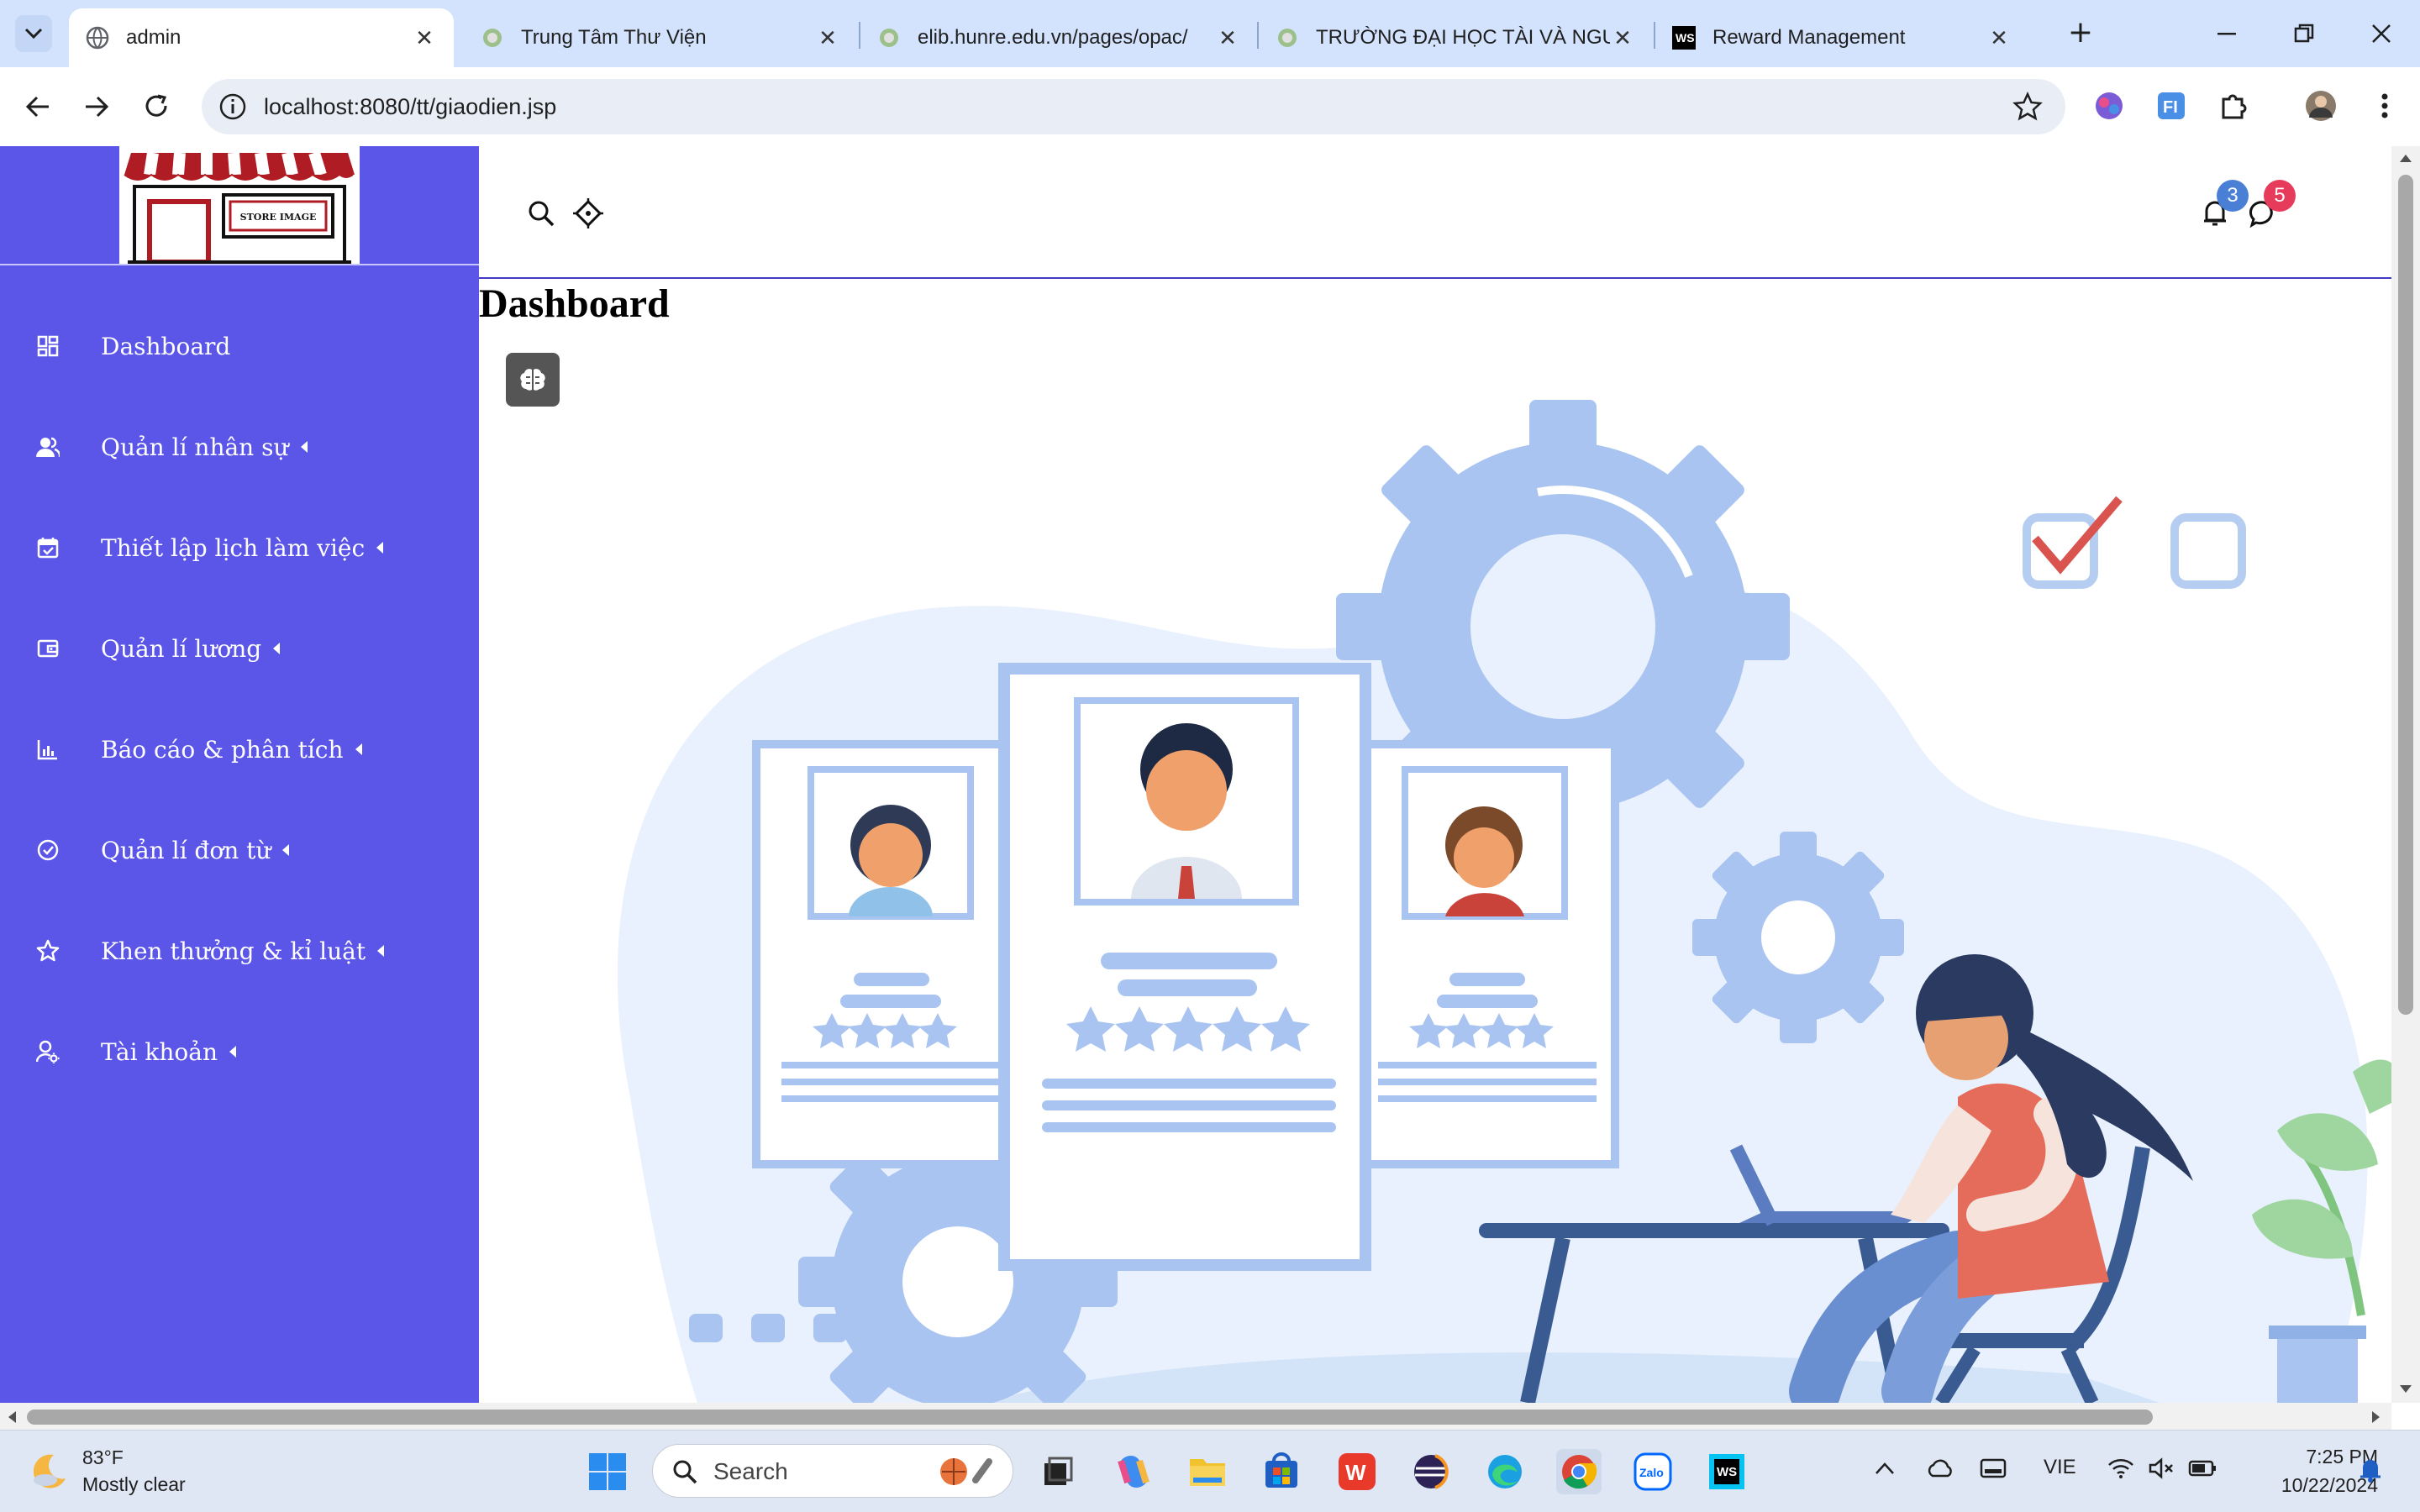  I want to click on weather-temperature: 83°F, so click(103, 1457).